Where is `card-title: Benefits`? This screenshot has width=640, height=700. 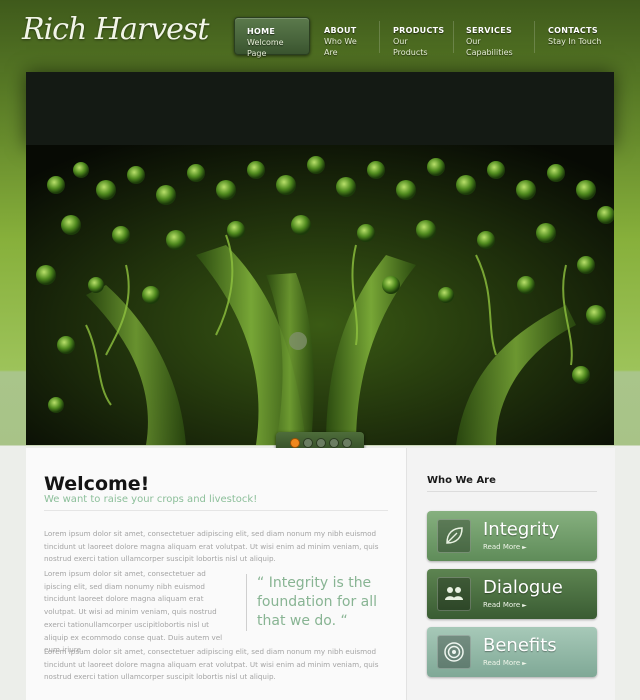 card-title: Benefits is located at coordinates (520, 645).